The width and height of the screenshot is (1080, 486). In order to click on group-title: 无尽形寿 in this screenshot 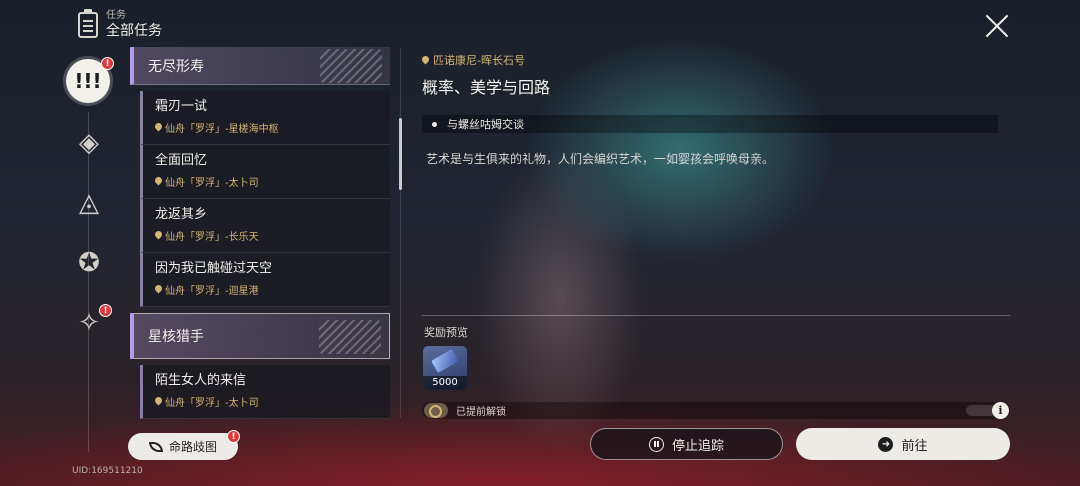, I will do `click(176, 66)`.